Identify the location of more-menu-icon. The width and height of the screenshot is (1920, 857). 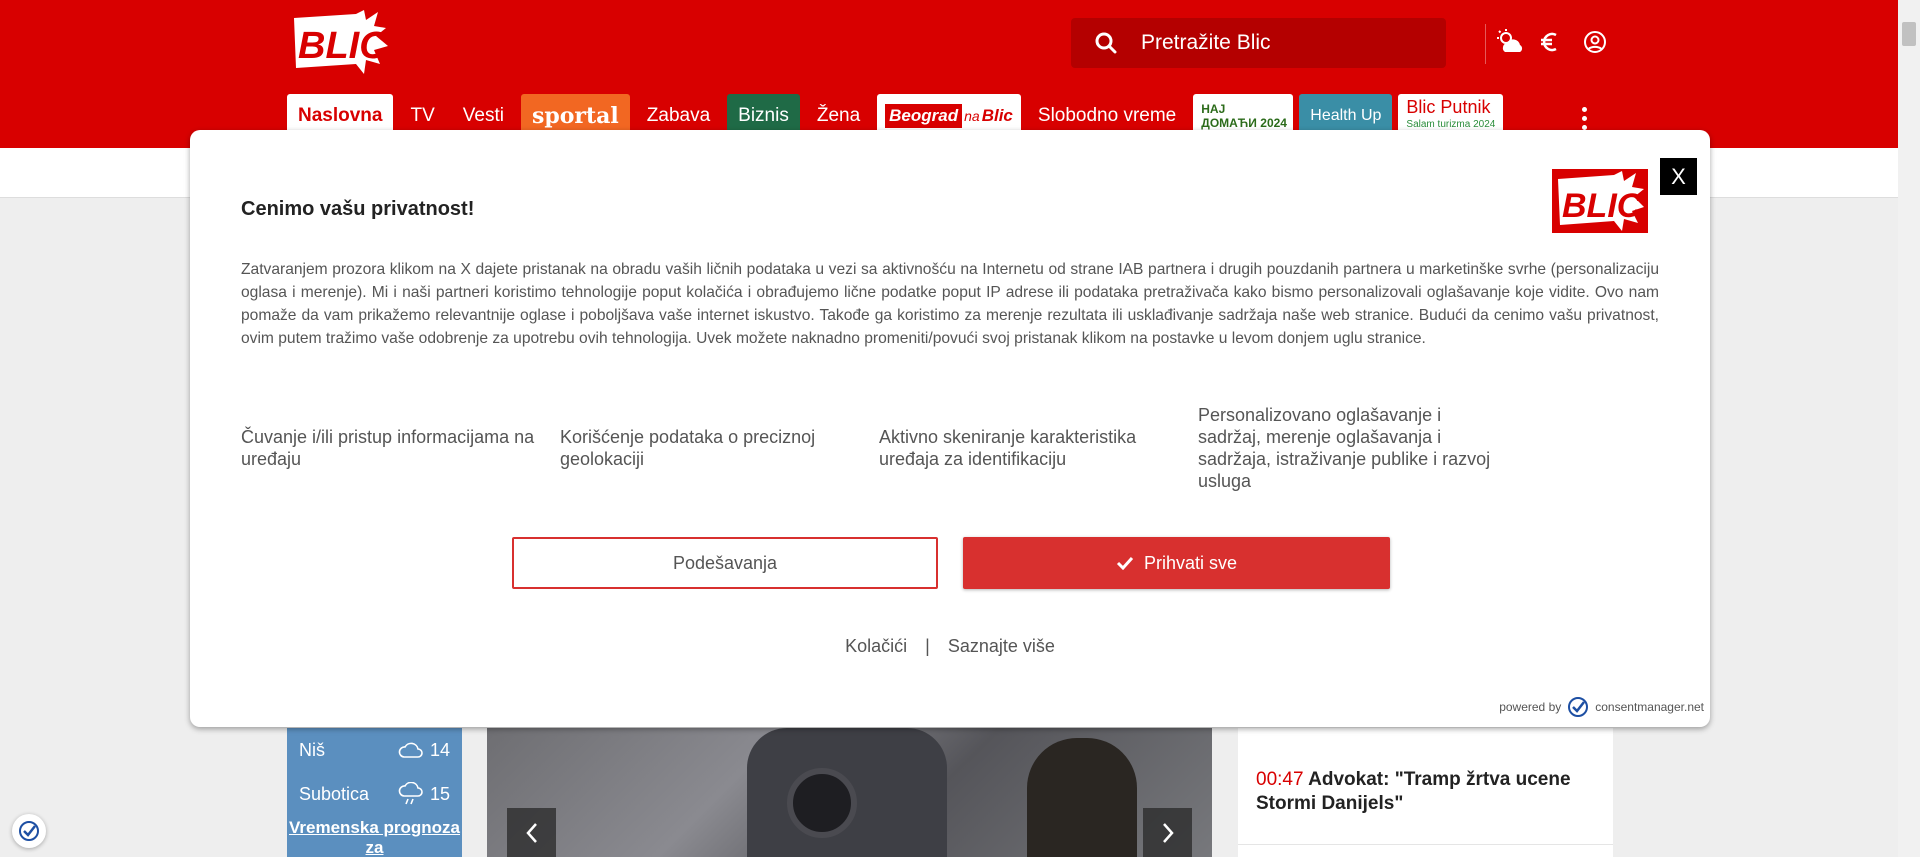
(1584, 118).